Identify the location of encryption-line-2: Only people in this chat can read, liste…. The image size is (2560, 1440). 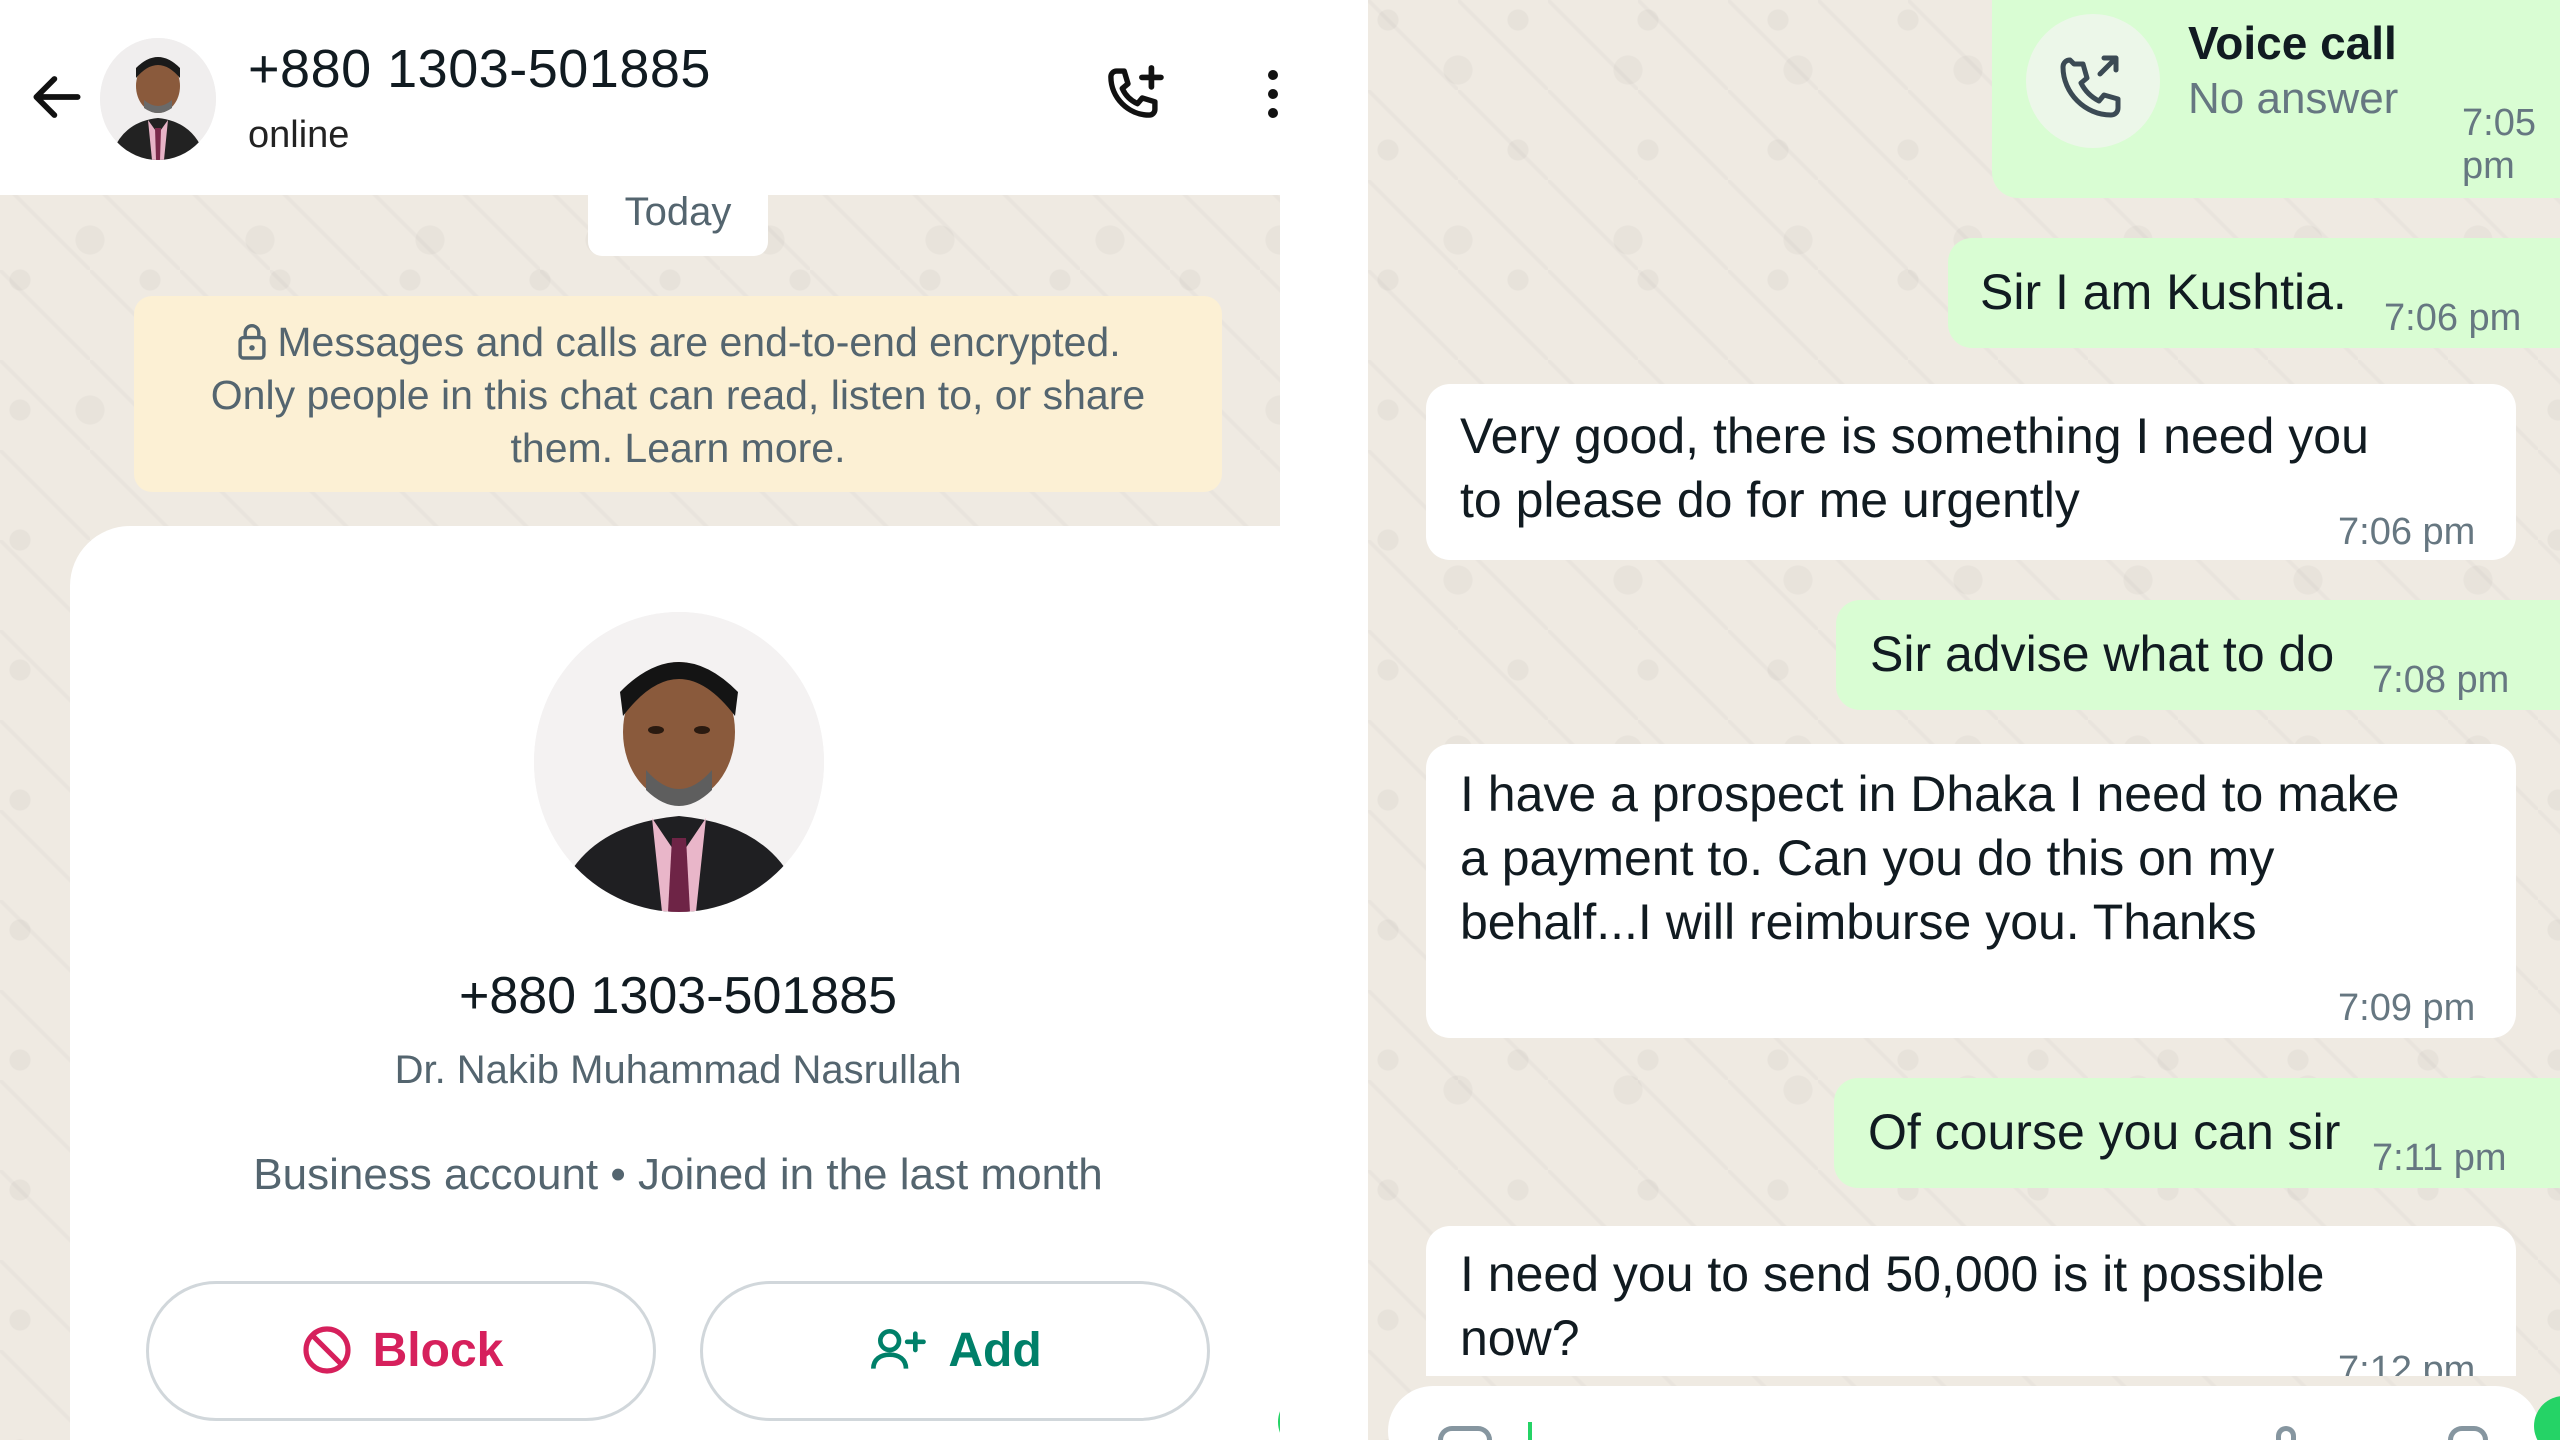
(678, 395).